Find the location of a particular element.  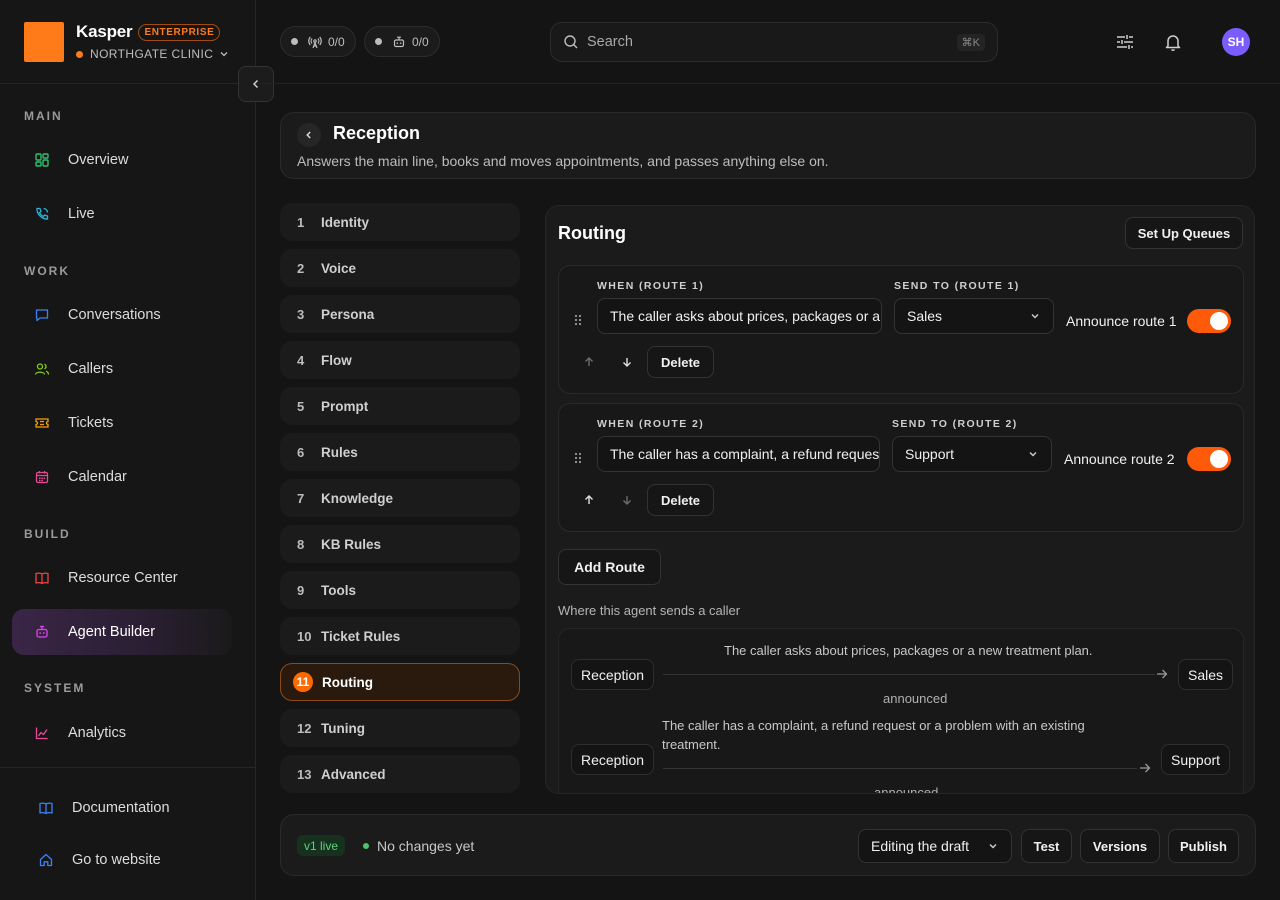

step-number: 8 is located at coordinates (301, 544).